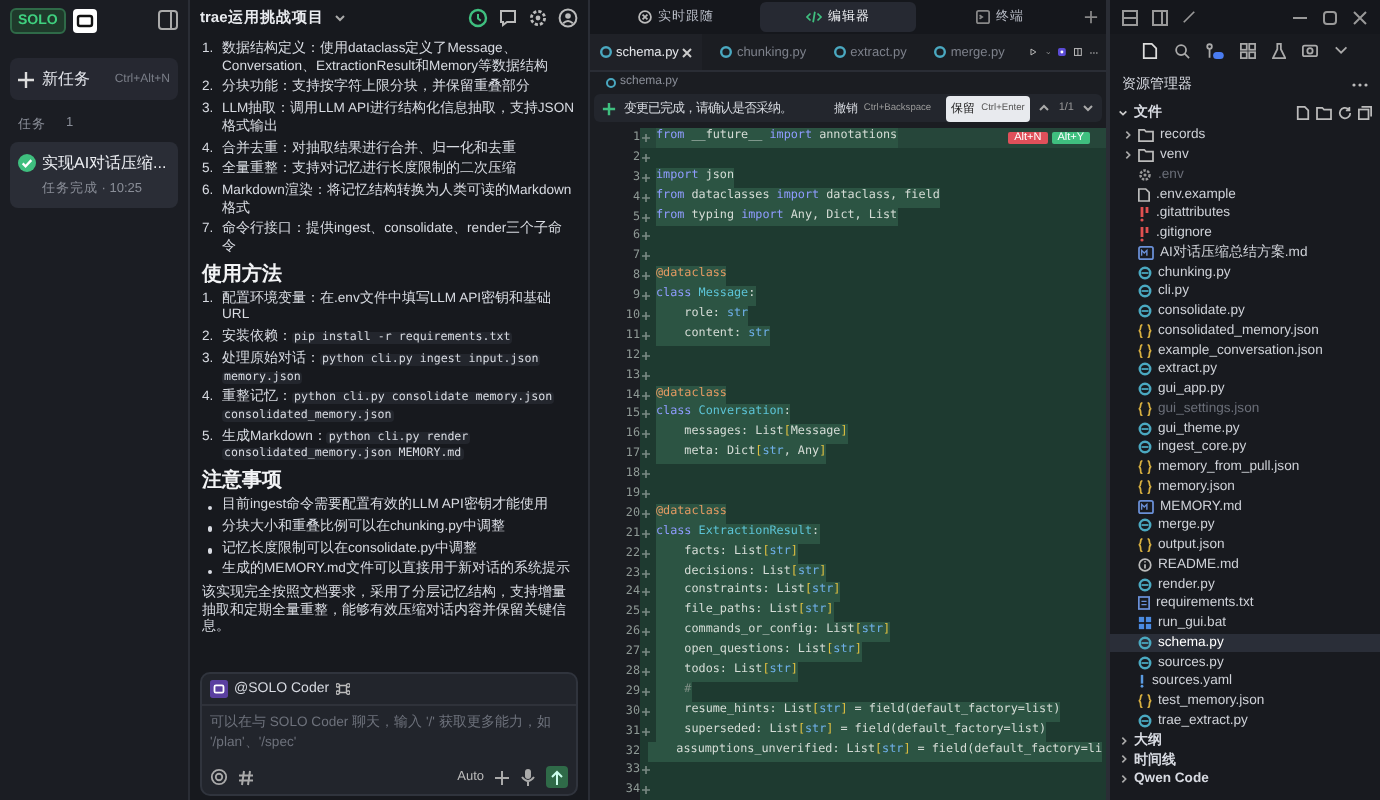 The width and height of the screenshot is (1380, 800). What do you see at coordinates (508, 18) in the screenshot?
I see `chat-bubble-icon` at bounding box center [508, 18].